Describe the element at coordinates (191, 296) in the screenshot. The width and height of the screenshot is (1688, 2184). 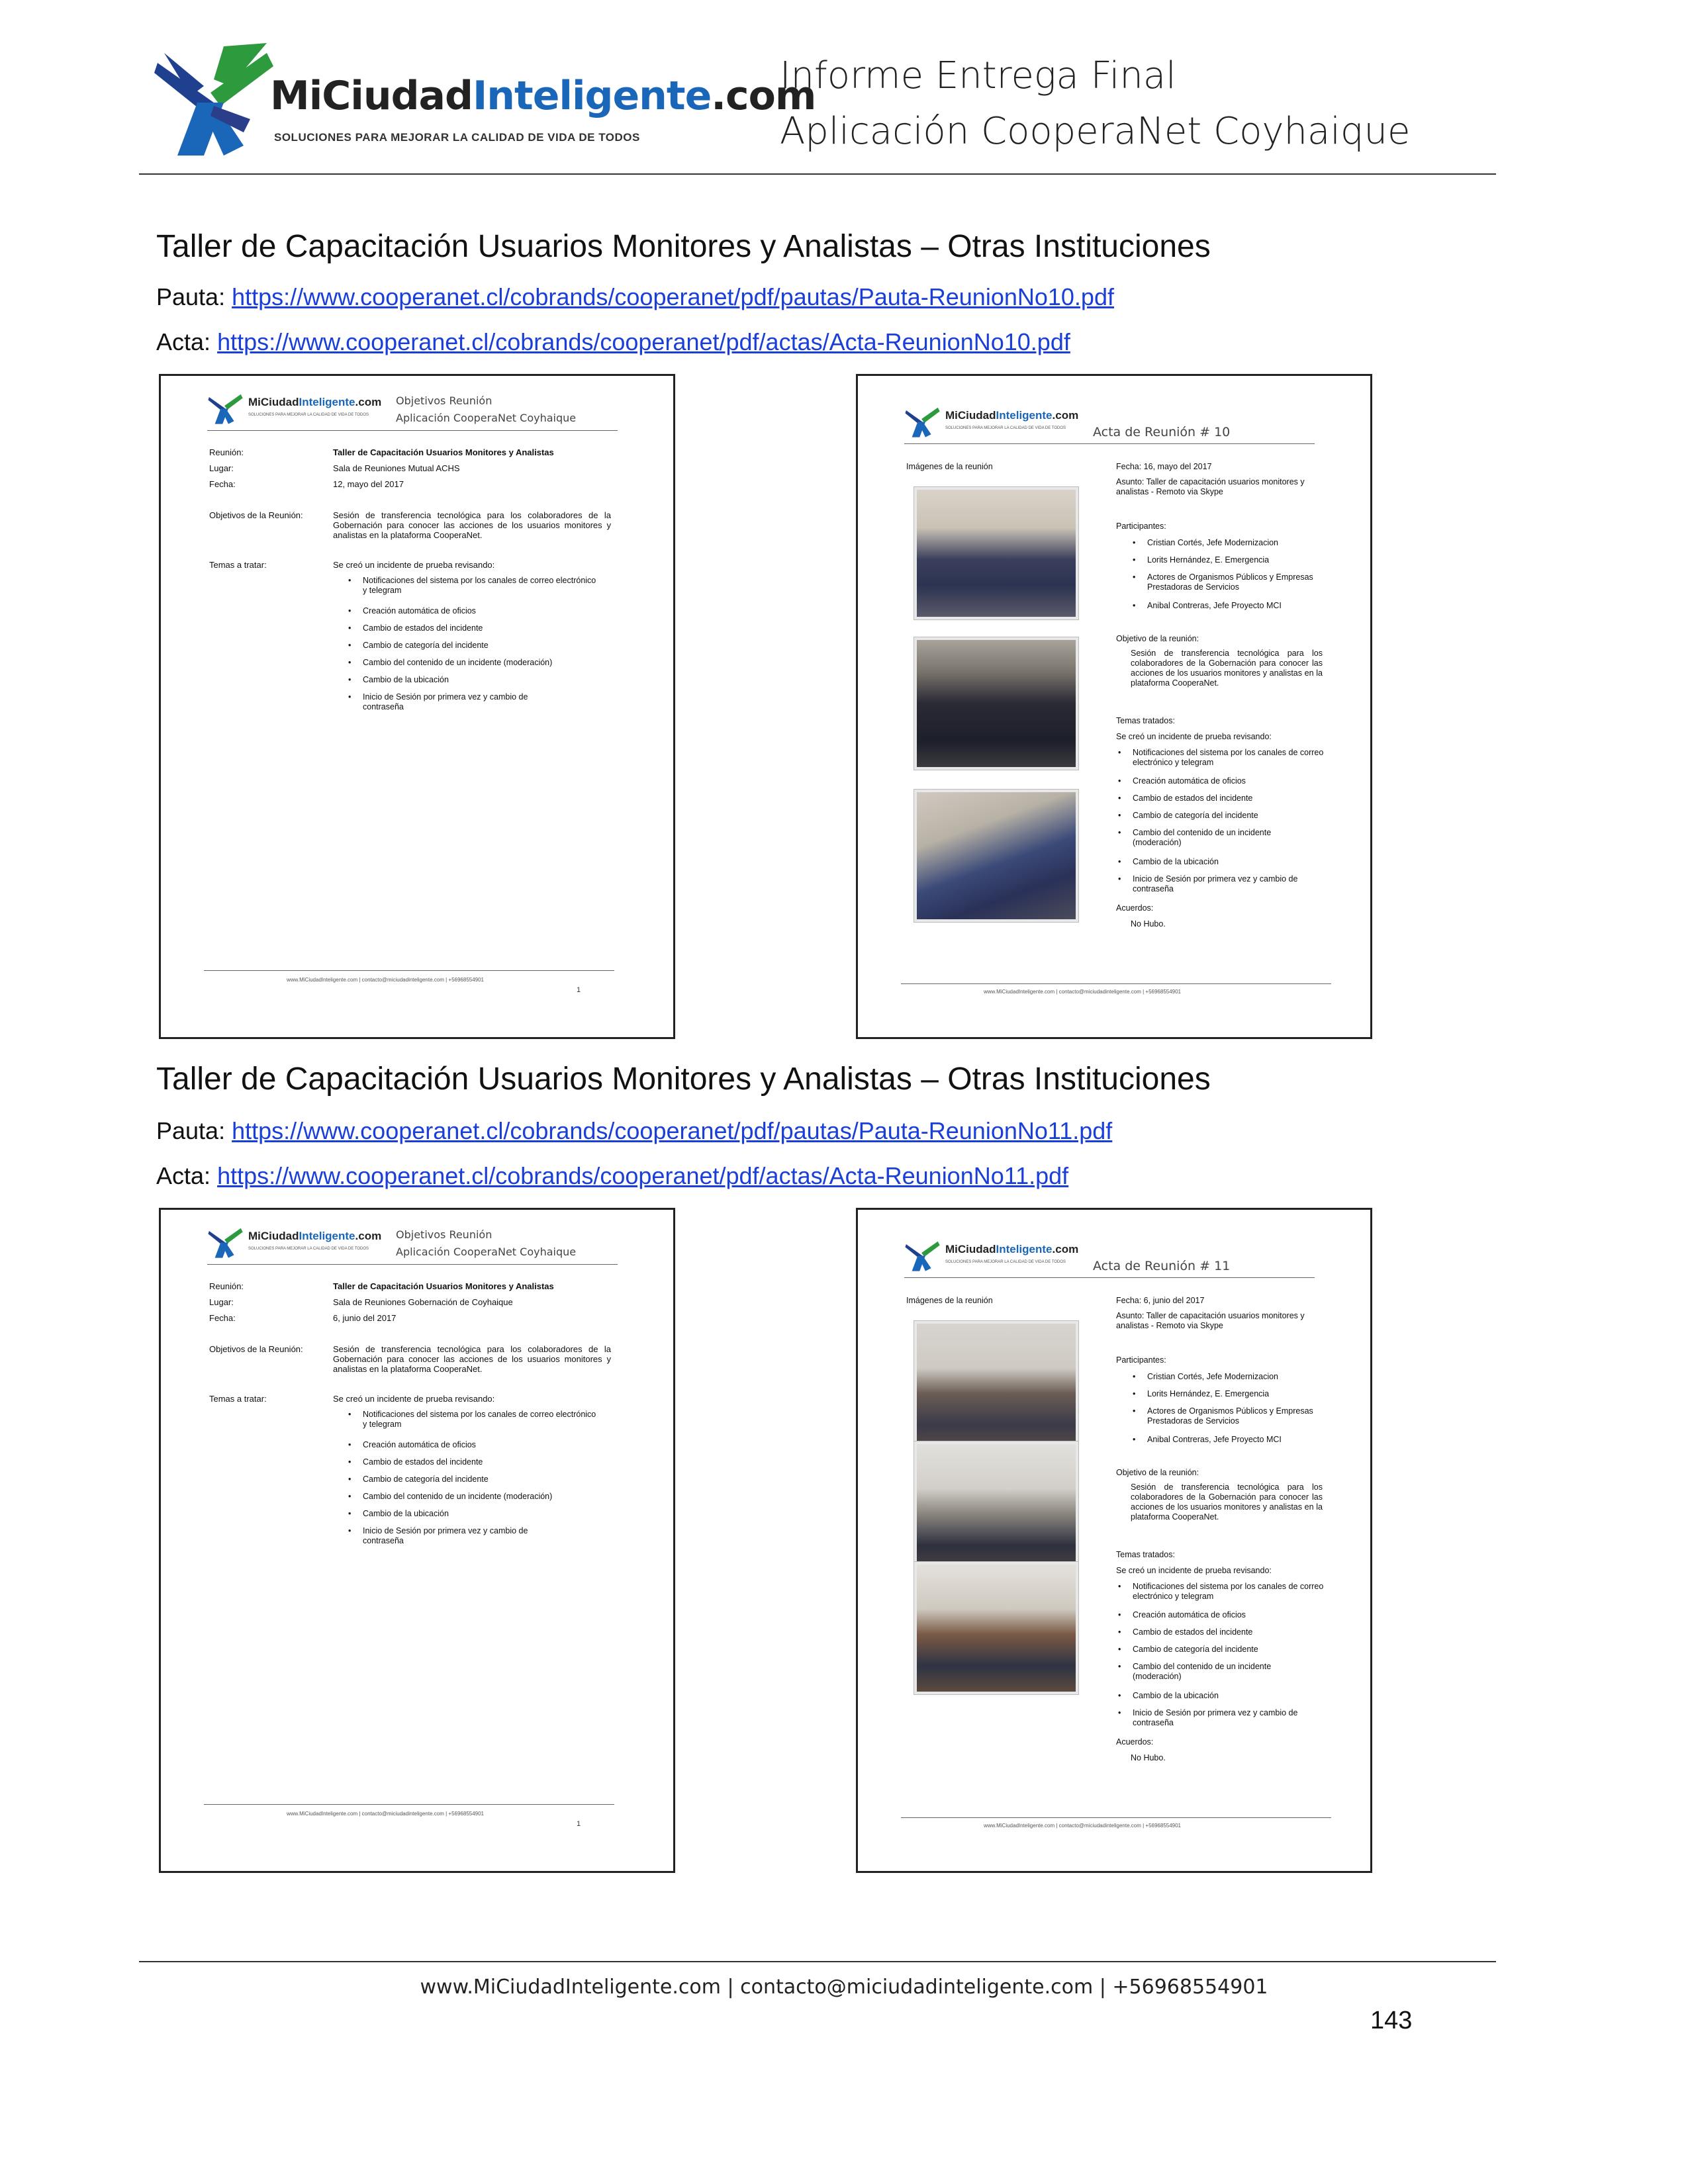
I see `pauta-label: Pauta:` at that location.